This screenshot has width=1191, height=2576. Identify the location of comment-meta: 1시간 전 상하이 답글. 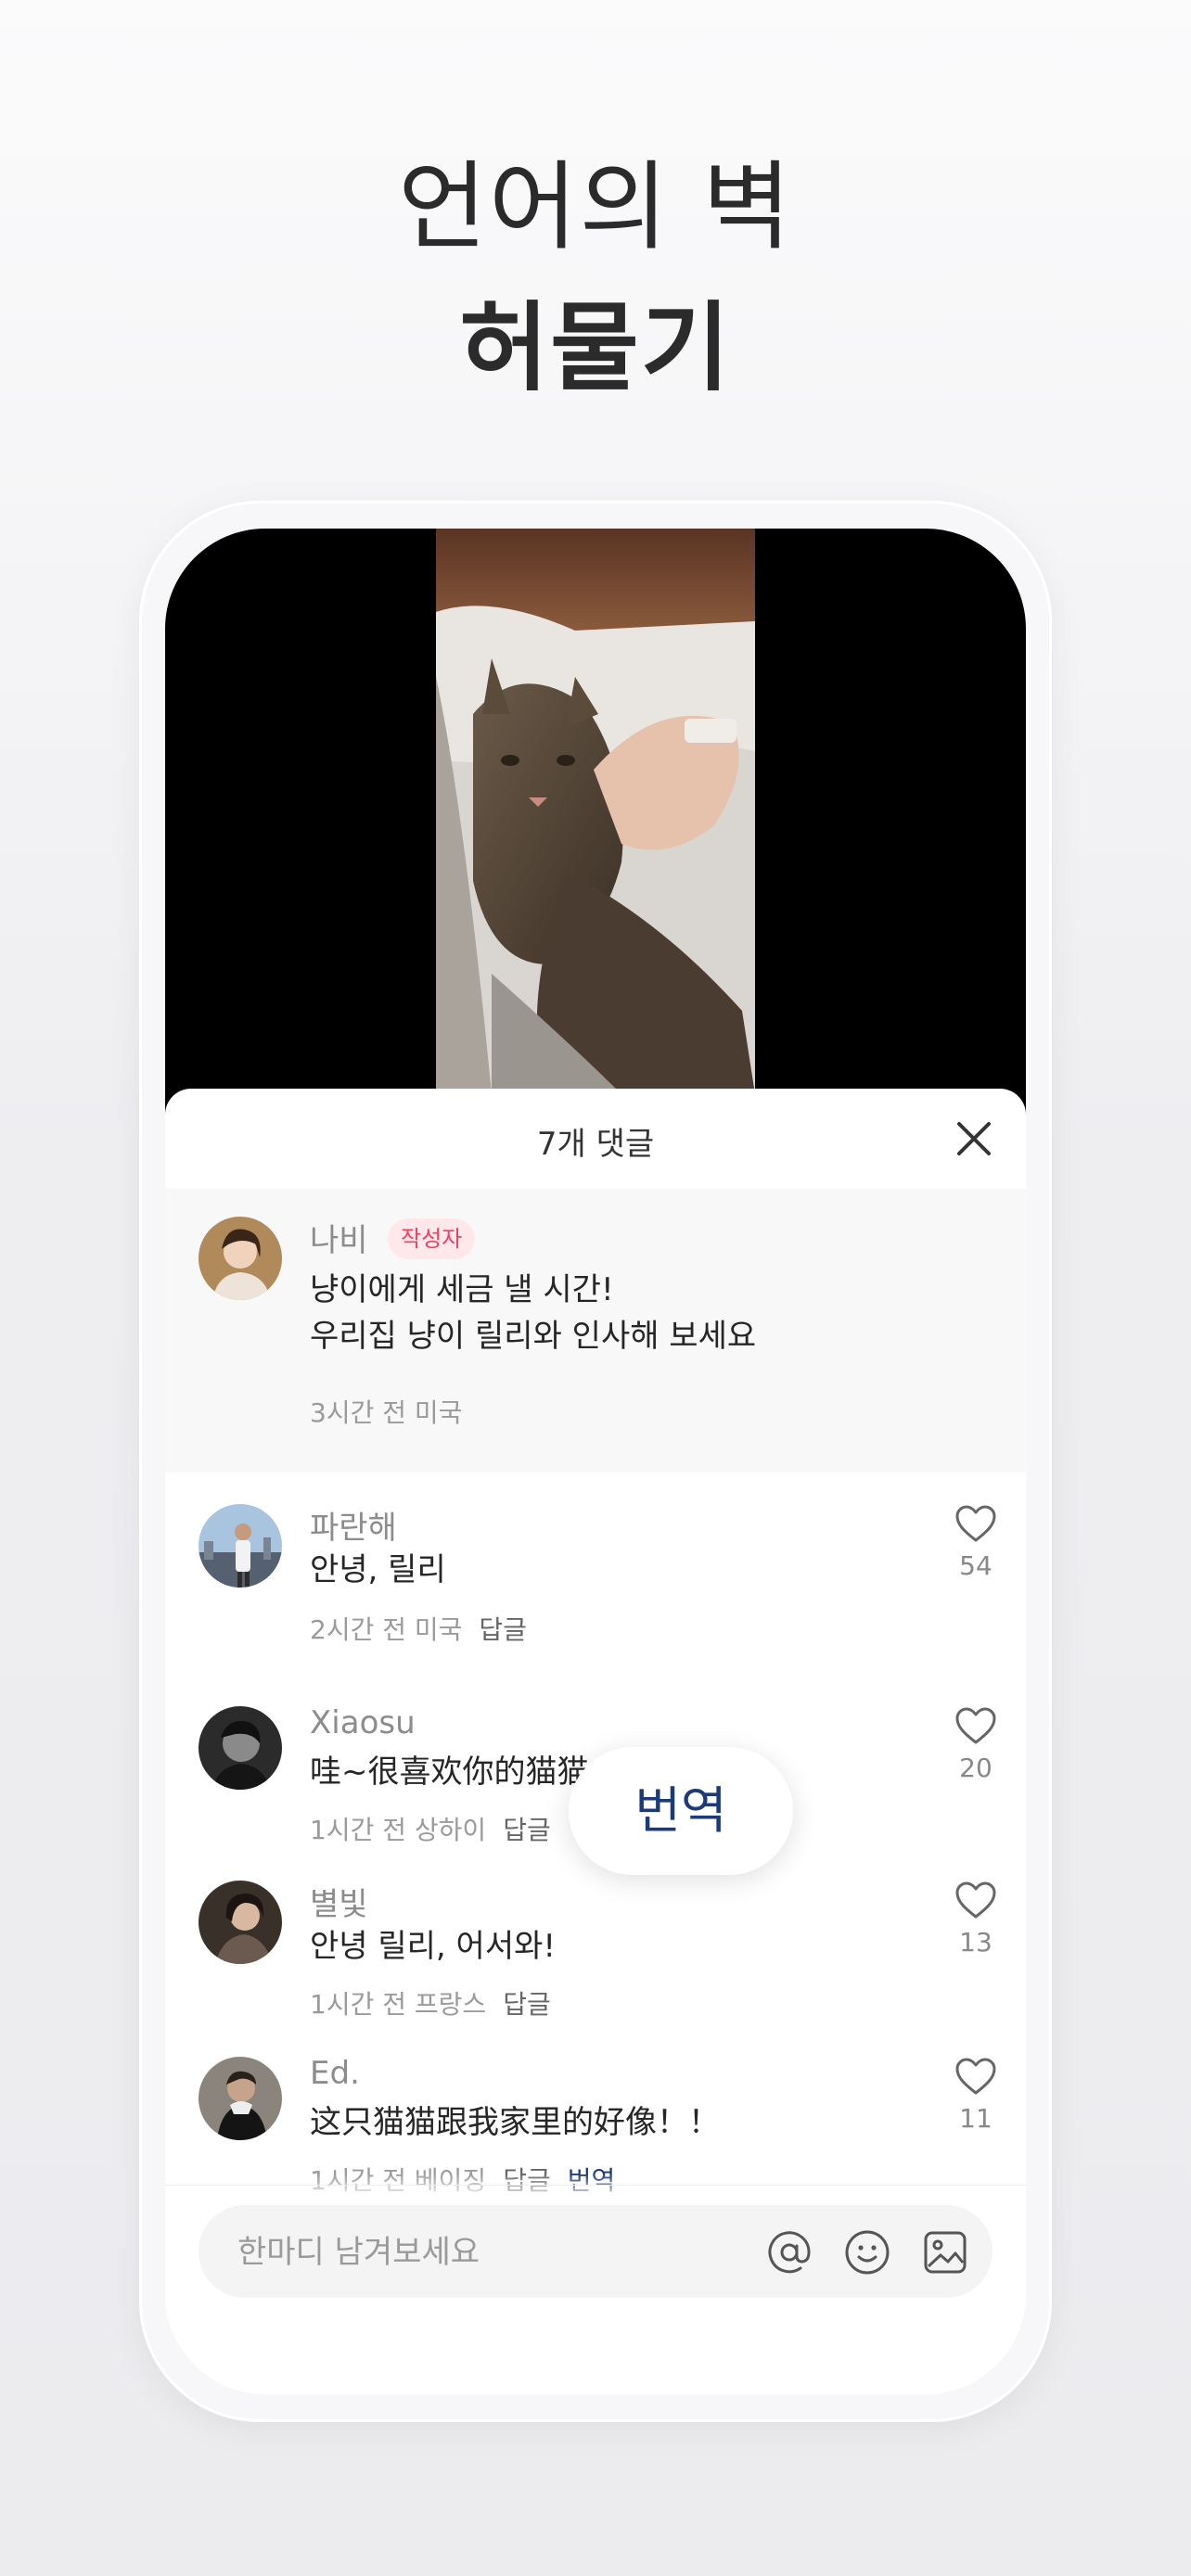
(430, 1828).